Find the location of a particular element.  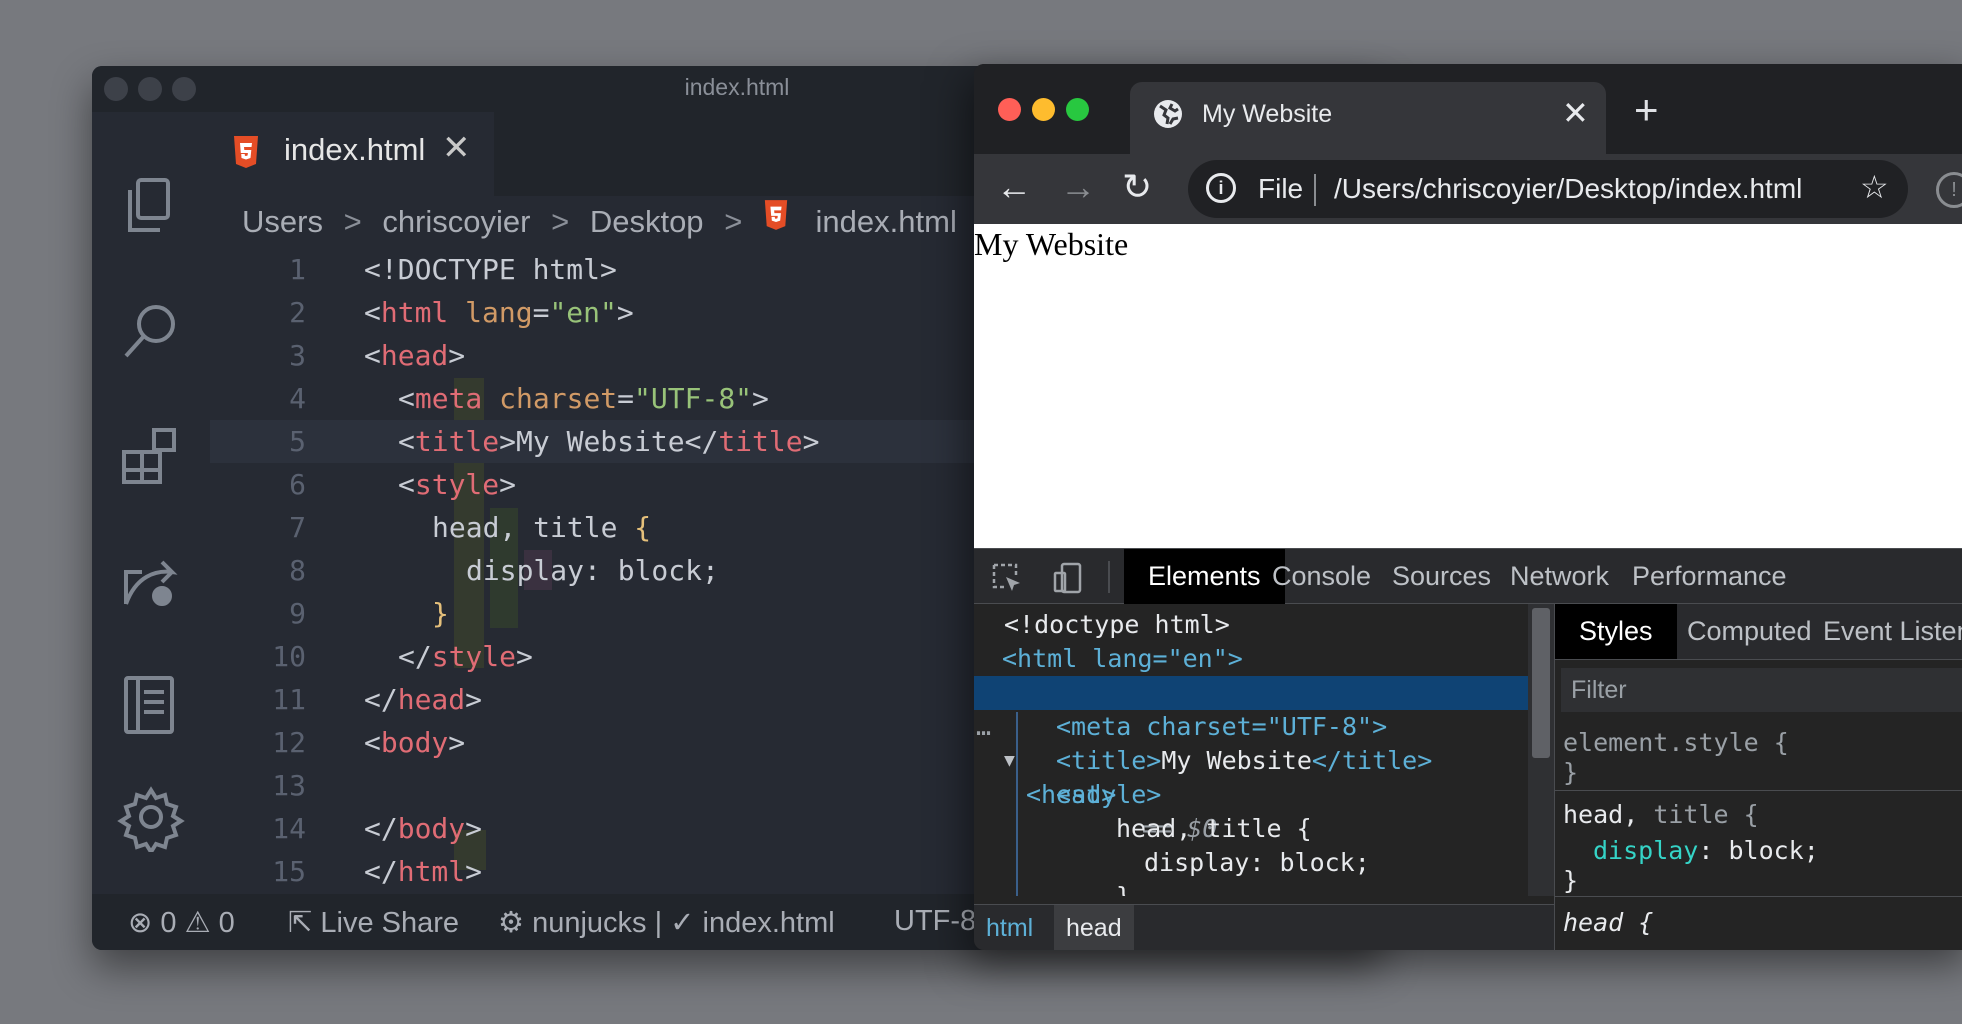

rule-user-agent-selector: head { is located at coordinates (1608, 922).